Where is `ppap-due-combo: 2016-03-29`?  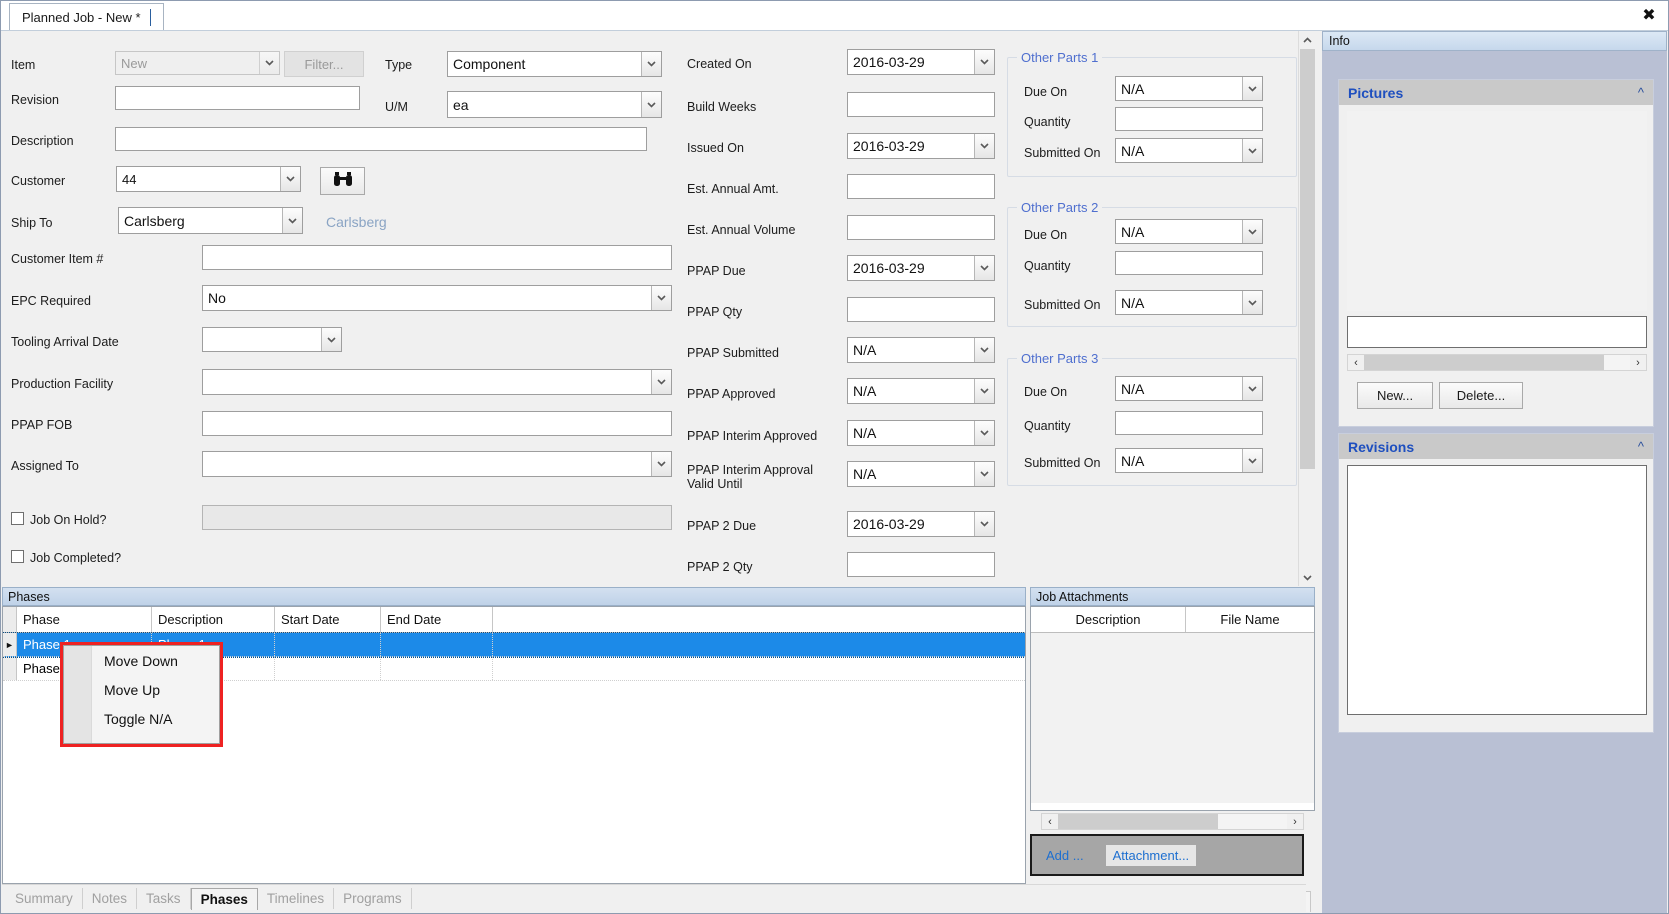
ppap-due-combo: 2016-03-29 is located at coordinates (921, 268).